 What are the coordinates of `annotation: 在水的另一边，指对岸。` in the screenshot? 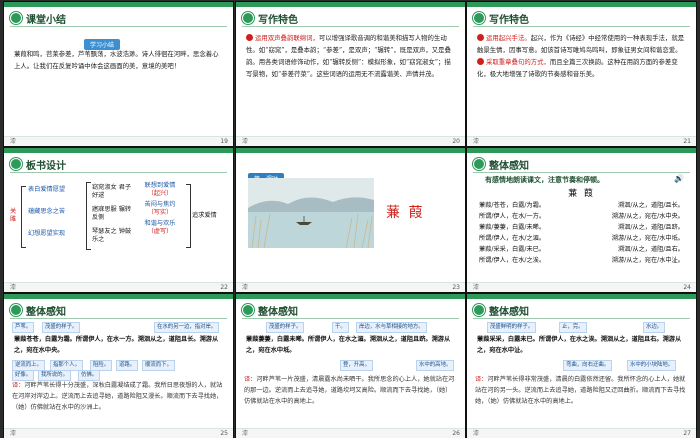 It's located at (187, 327).